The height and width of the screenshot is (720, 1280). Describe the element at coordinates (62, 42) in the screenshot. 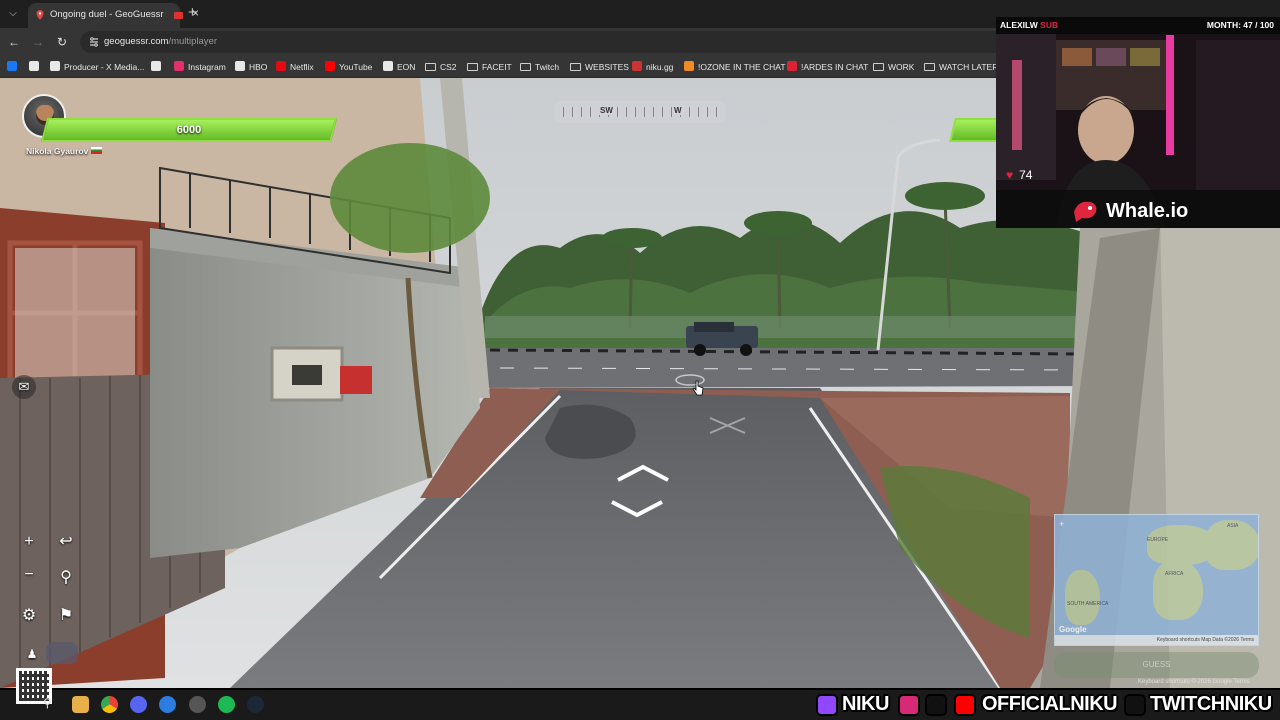

I see `reload-icon: ↻` at that location.